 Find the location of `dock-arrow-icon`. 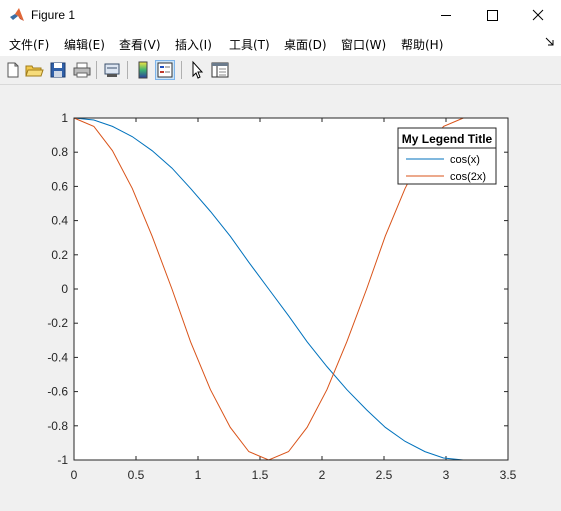

dock-arrow-icon is located at coordinates (550, 42).